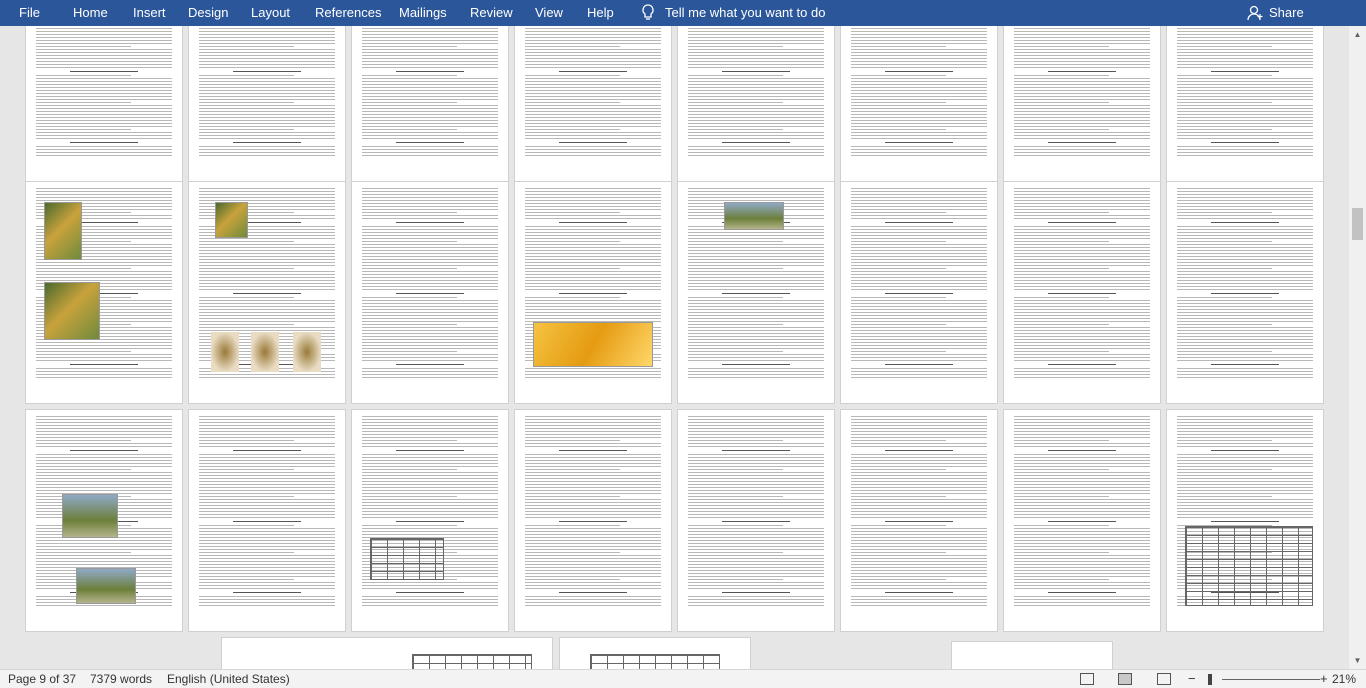 The image size is (1366, 688). Describe the element at coordinates (423, 13) in the screenshot. I see `tab-mailings: Mailings` at that location.